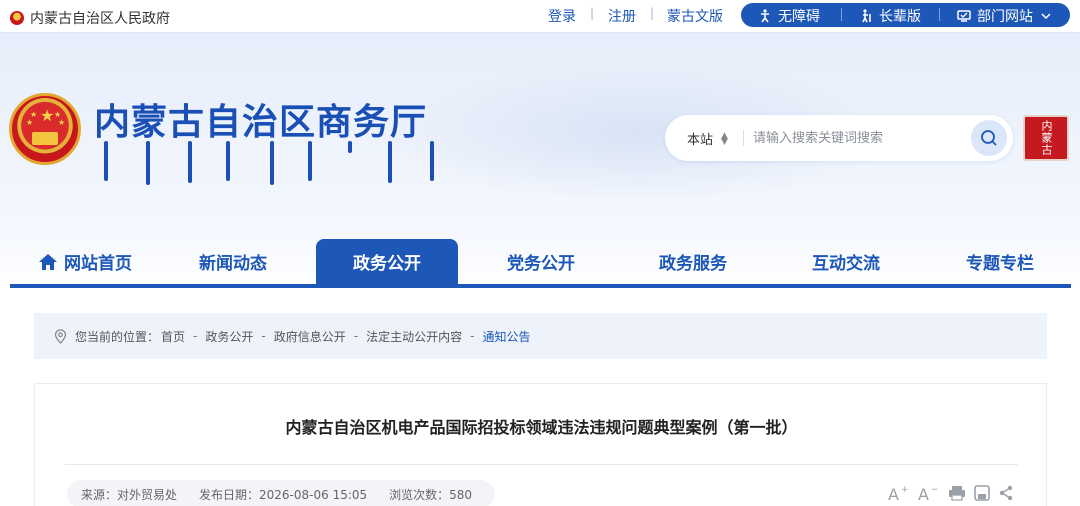 This screenshot has width=1080, height=506. I want to click on font-decrease-button: A −, so click(929, 493).